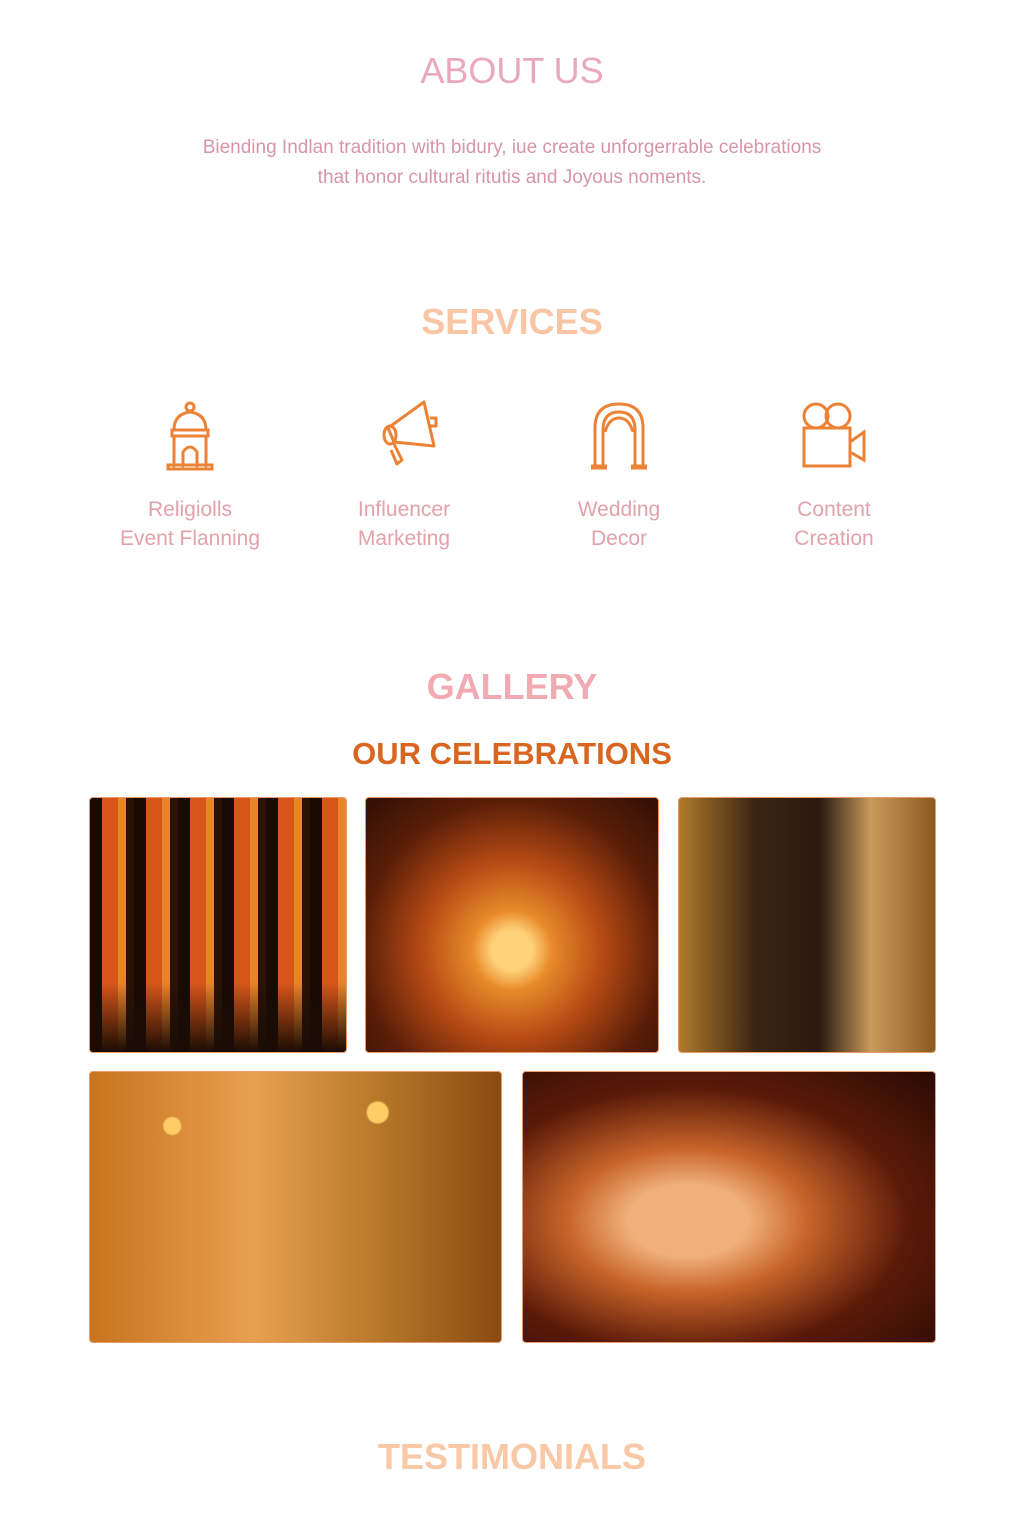 The height and width of the screenshot is (1536, 1024). I want to click on service-label: Influencer, so click(404, 509).